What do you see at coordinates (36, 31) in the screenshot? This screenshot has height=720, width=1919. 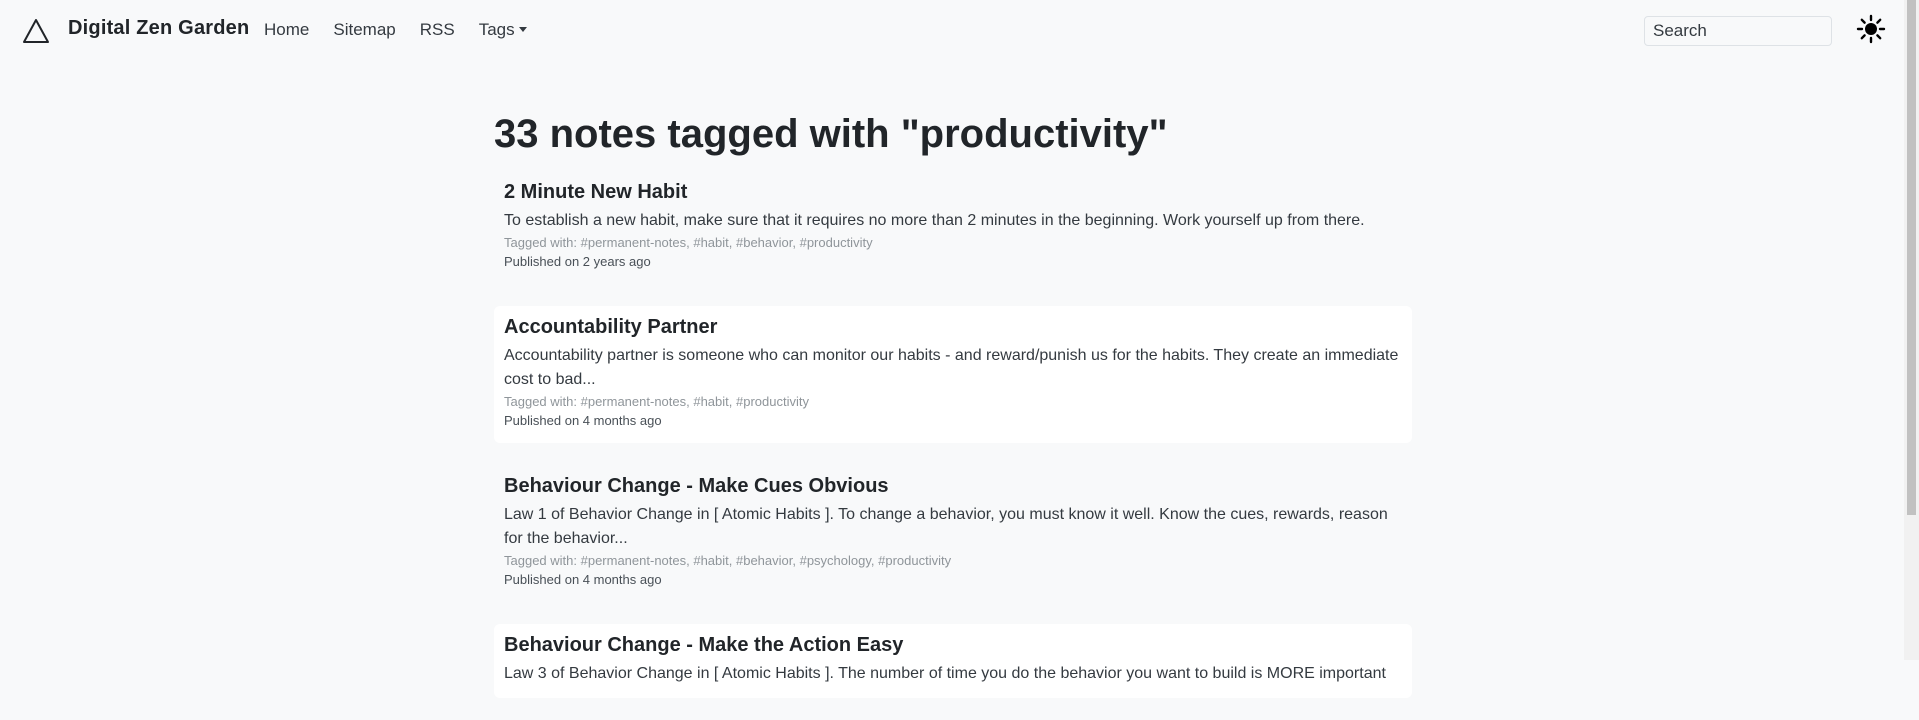 I see `triangle-icon` at bounding box center [36, 31].